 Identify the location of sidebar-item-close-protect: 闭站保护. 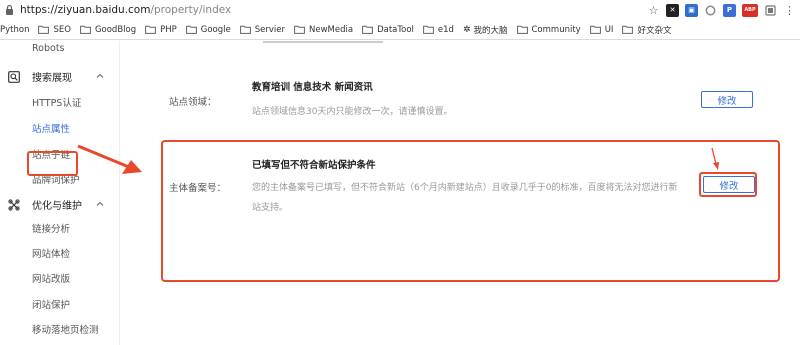
(51, 304).